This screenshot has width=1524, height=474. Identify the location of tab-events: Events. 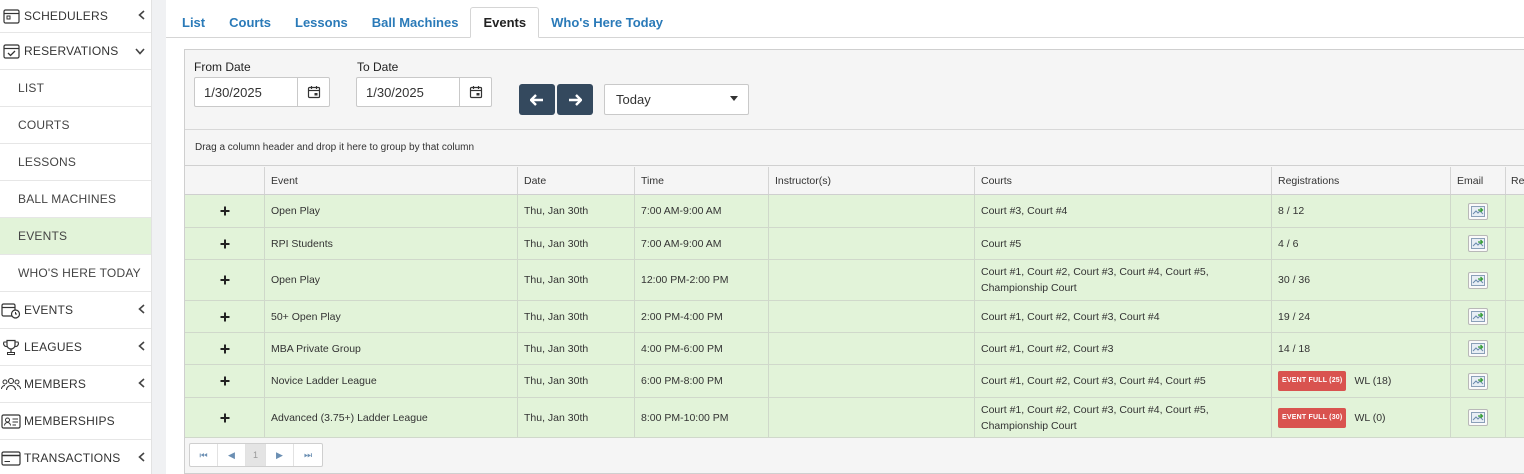
(505, 22).